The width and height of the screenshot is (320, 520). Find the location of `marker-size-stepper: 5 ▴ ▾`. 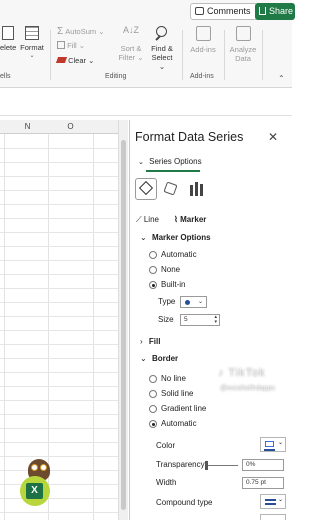

marker-size-stepper: 5 ▴ ▾ is located at coordinates (200, 320).